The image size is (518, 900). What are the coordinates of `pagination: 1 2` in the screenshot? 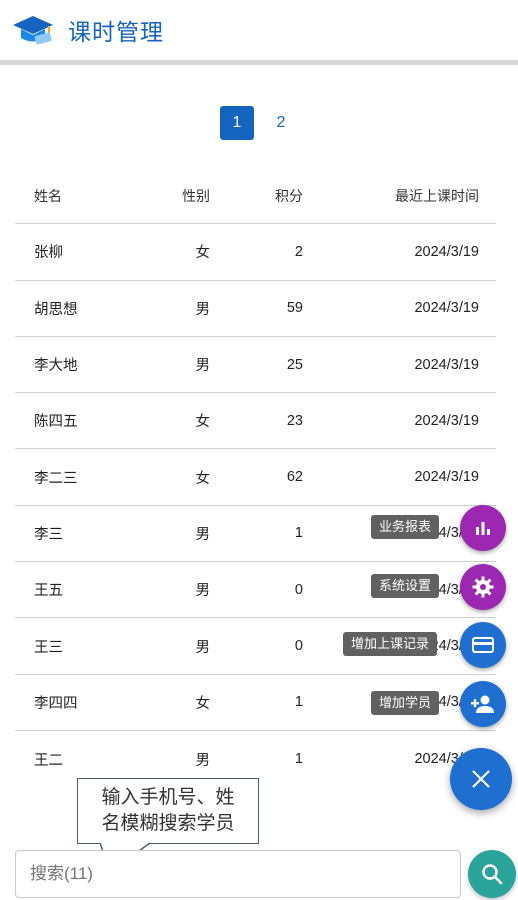 It's located at (259, 123).